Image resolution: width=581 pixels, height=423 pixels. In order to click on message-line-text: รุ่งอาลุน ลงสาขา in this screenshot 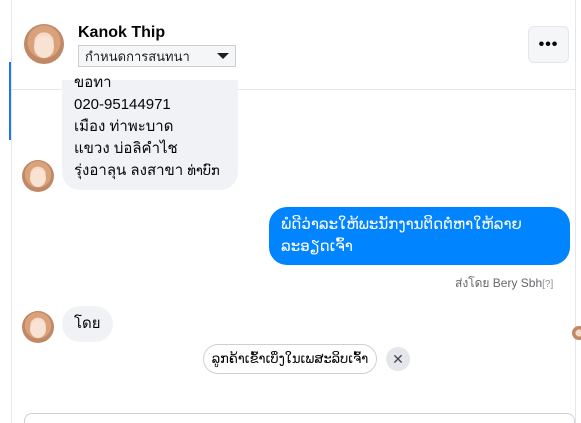, I will do `click(129, 170)`.